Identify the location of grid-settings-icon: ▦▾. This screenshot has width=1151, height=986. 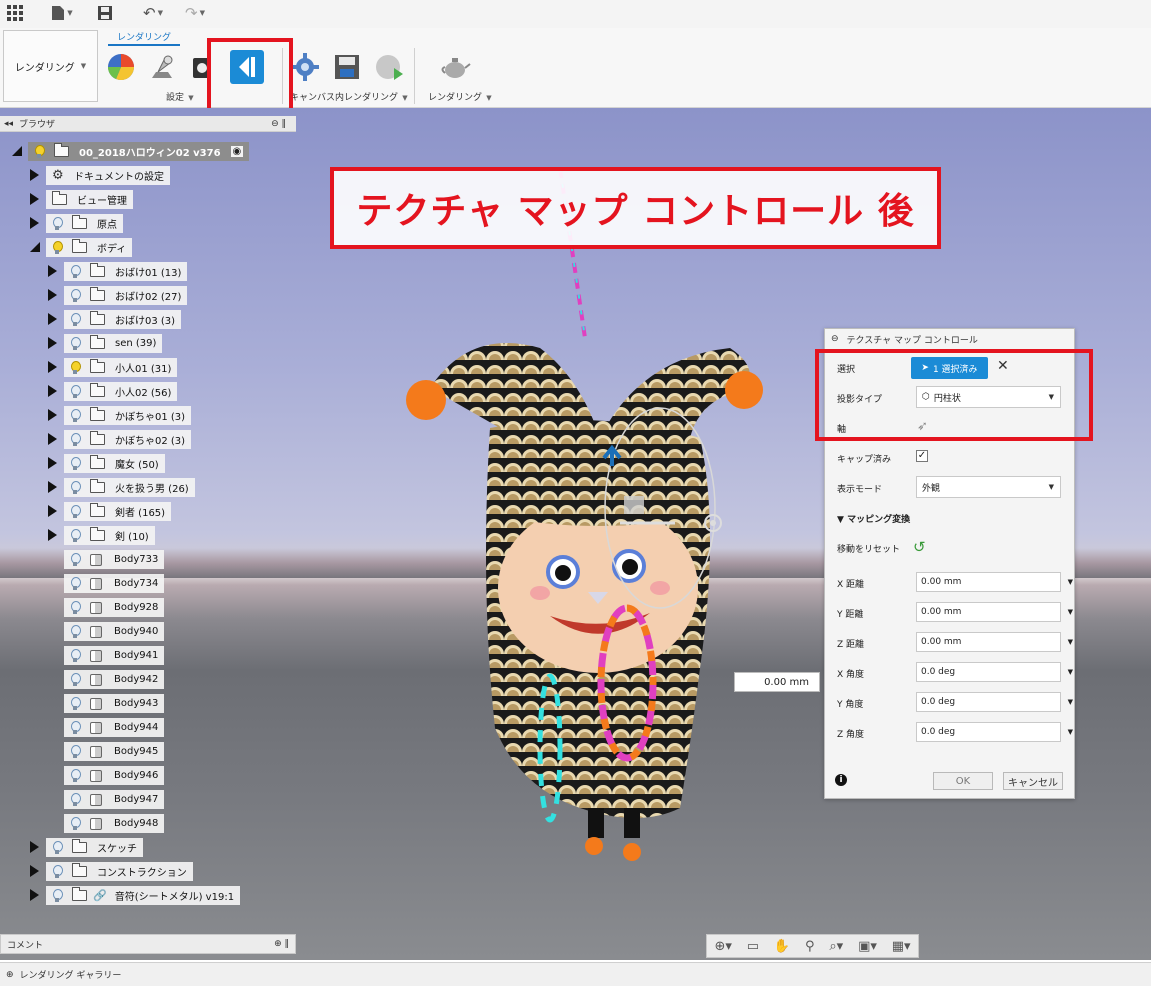
(901, 946).